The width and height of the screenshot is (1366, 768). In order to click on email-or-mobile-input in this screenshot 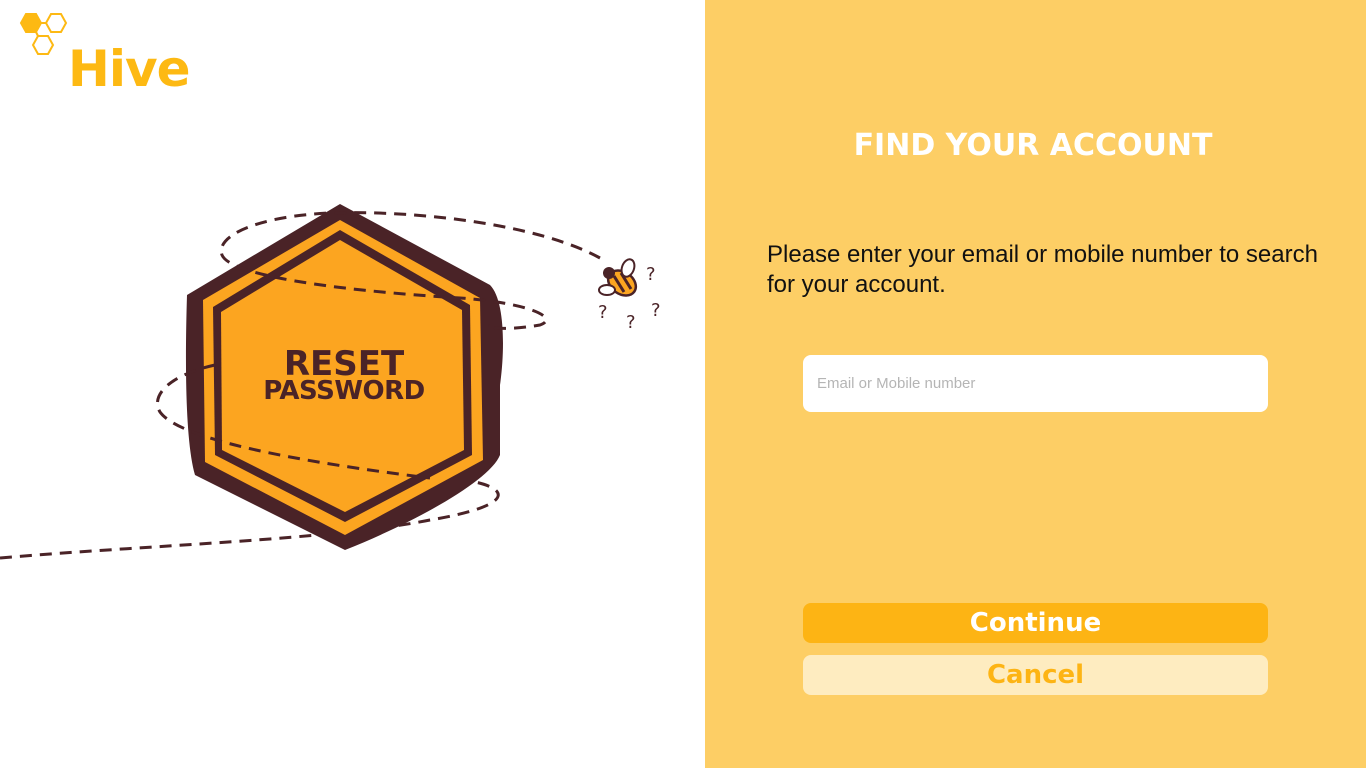, I will do `click(1035, 383)`.